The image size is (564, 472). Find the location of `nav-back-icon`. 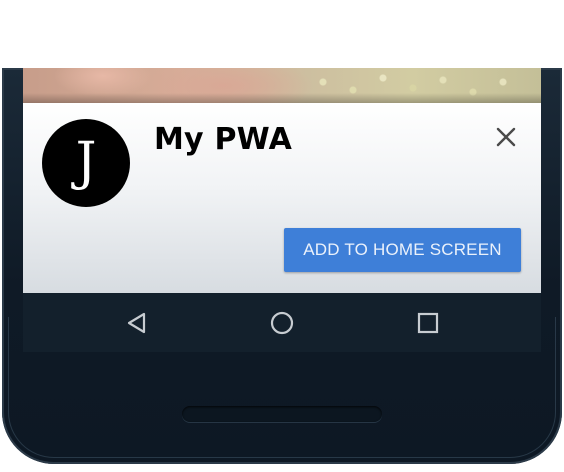

nav-back-icon is located at coordinates (136, 323).